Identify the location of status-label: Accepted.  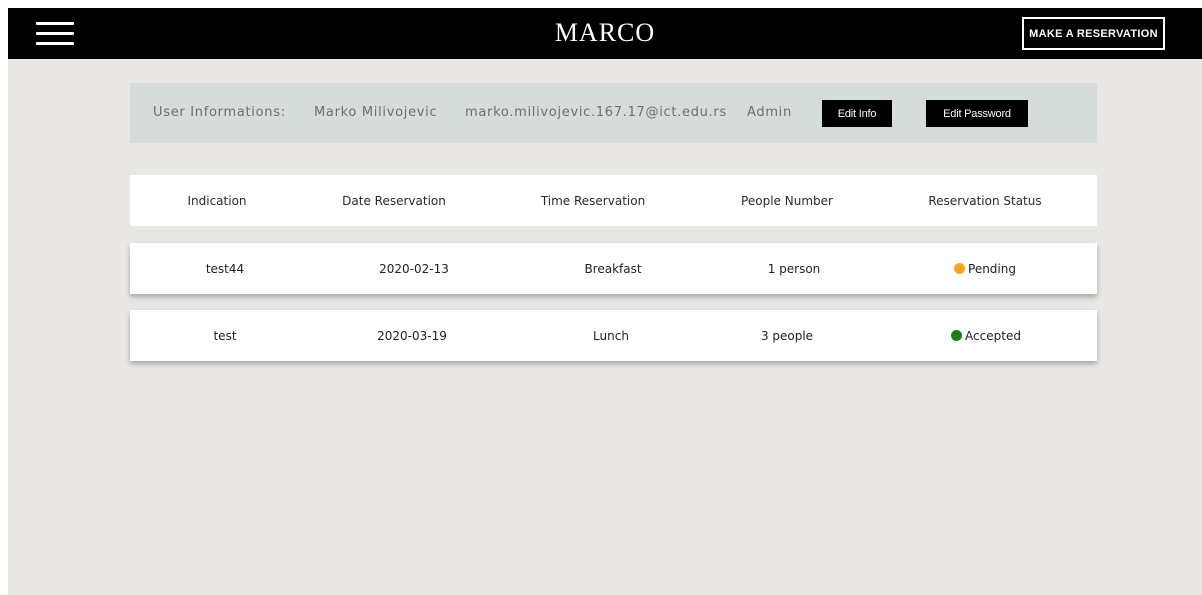
(993, 335).